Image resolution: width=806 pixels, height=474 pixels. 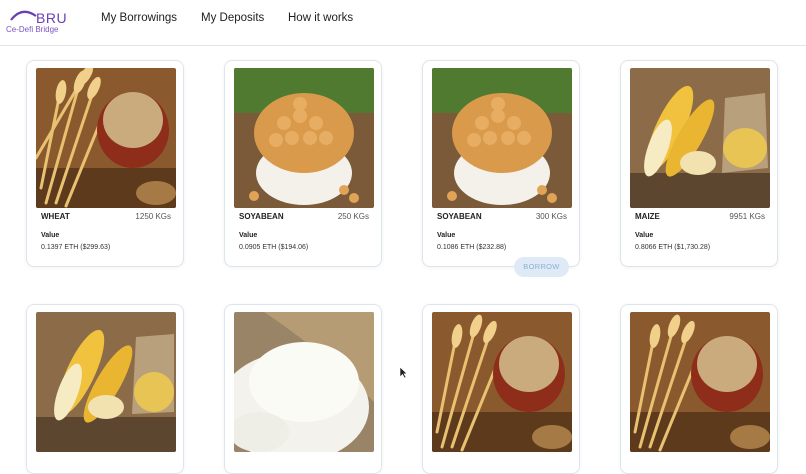 What do you see at coordinates (153, 216) in the screenshot?
I see `card-quantity: 1250 KGs` at bounding box center [153, 216].